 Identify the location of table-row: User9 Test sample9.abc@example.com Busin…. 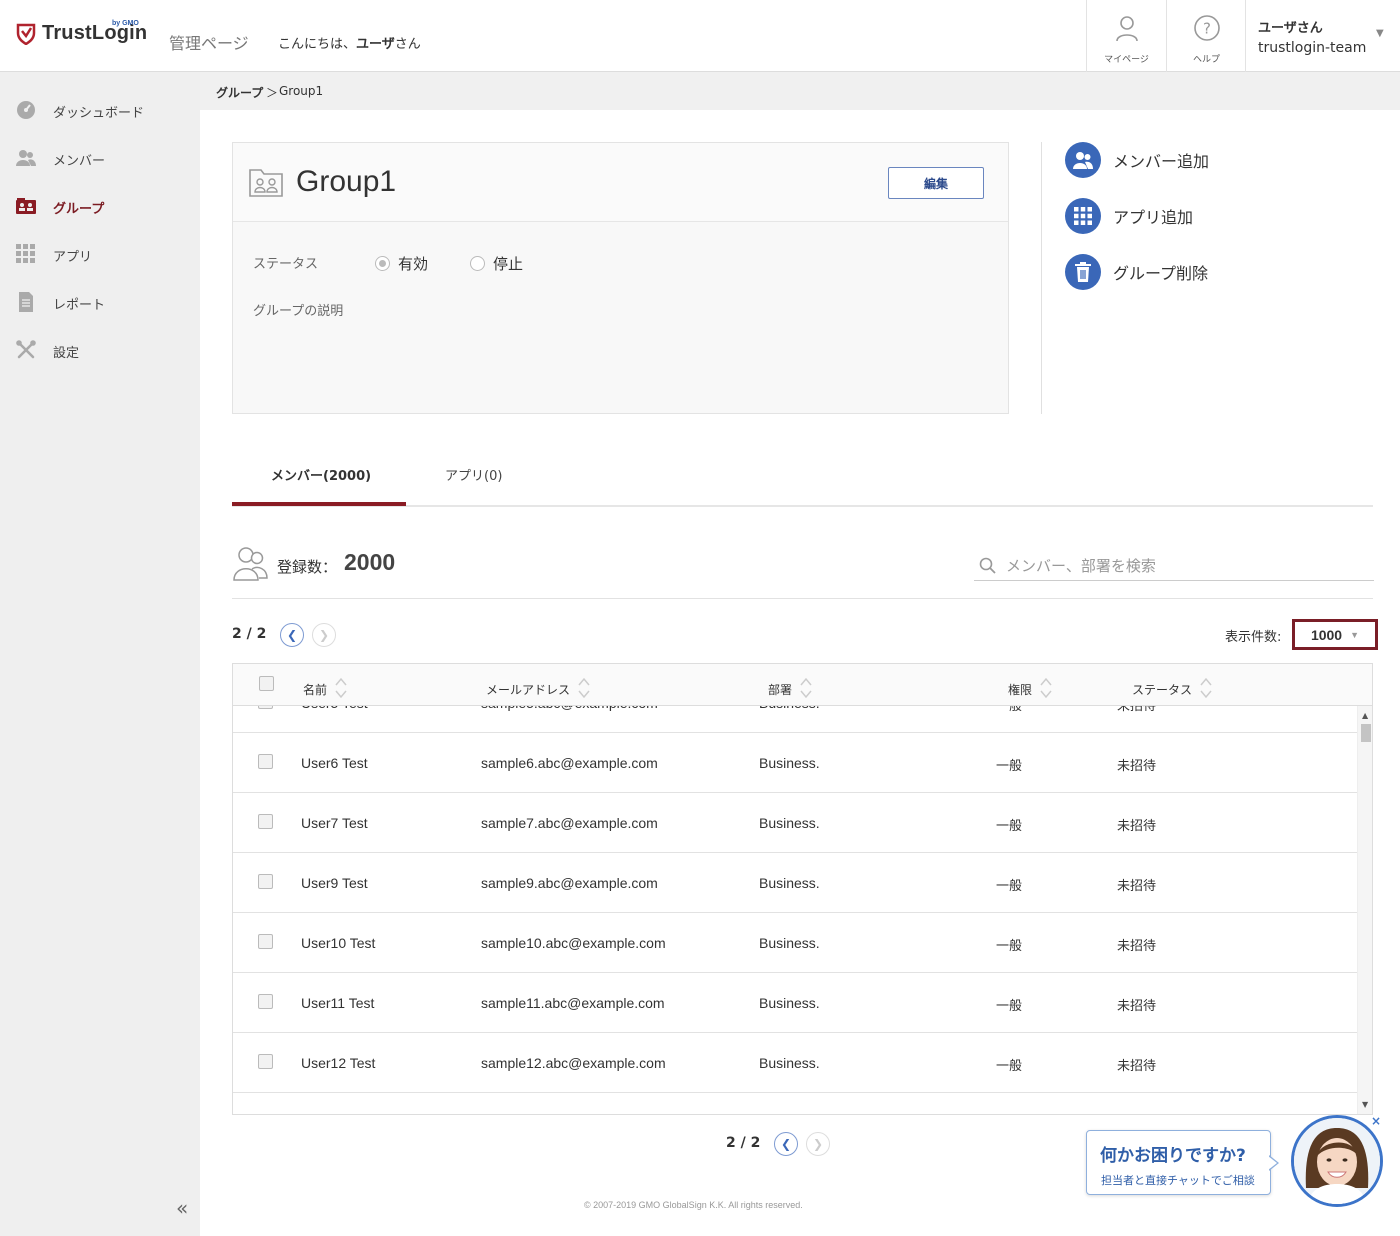
(795, 883).